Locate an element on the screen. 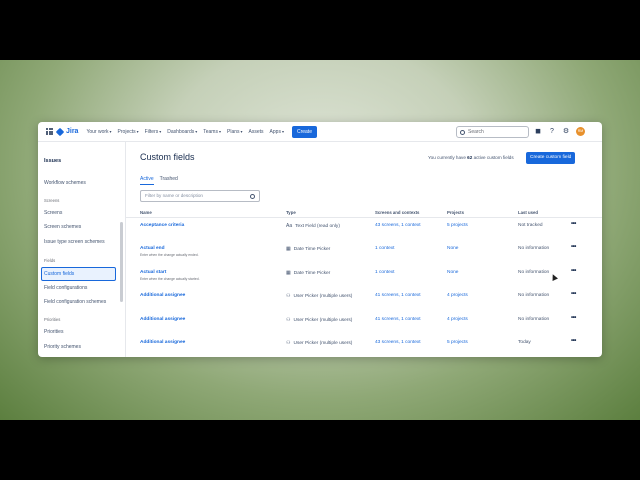  sidebar-item-custom-fields: Custom fields is located at coordinates (78, 274).